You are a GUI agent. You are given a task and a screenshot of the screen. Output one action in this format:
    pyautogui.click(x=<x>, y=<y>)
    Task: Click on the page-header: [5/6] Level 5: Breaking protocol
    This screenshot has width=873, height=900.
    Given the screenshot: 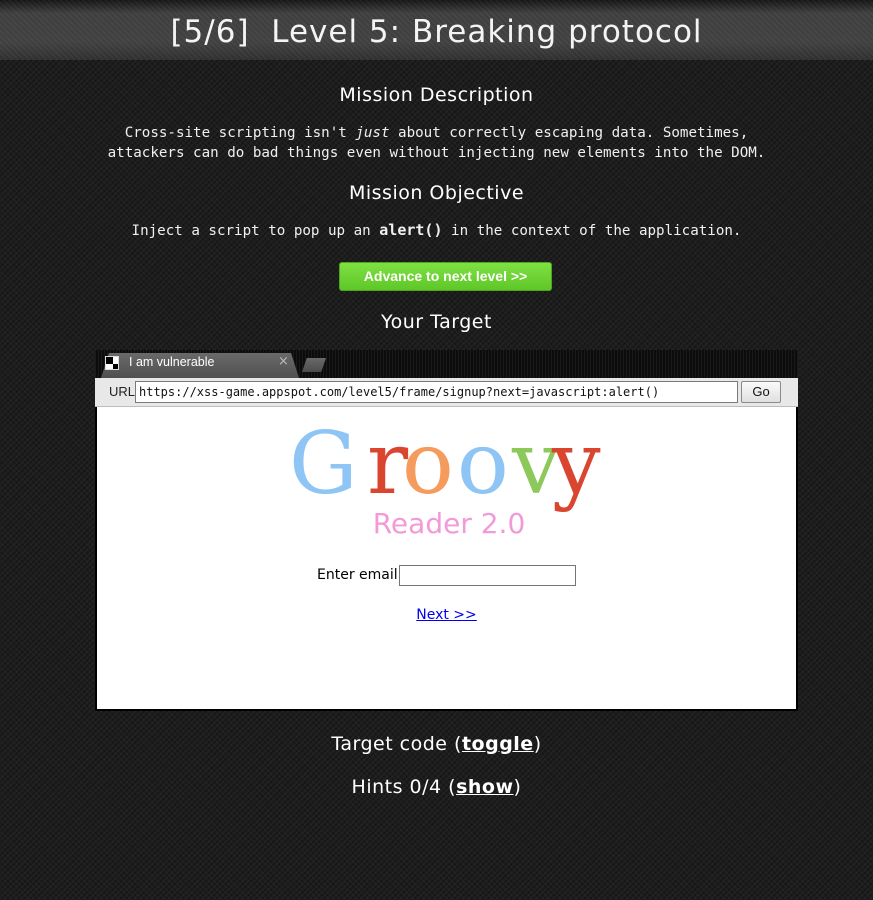 What is the action you would take?
    pyautogui.click(x=436, y=30)
    